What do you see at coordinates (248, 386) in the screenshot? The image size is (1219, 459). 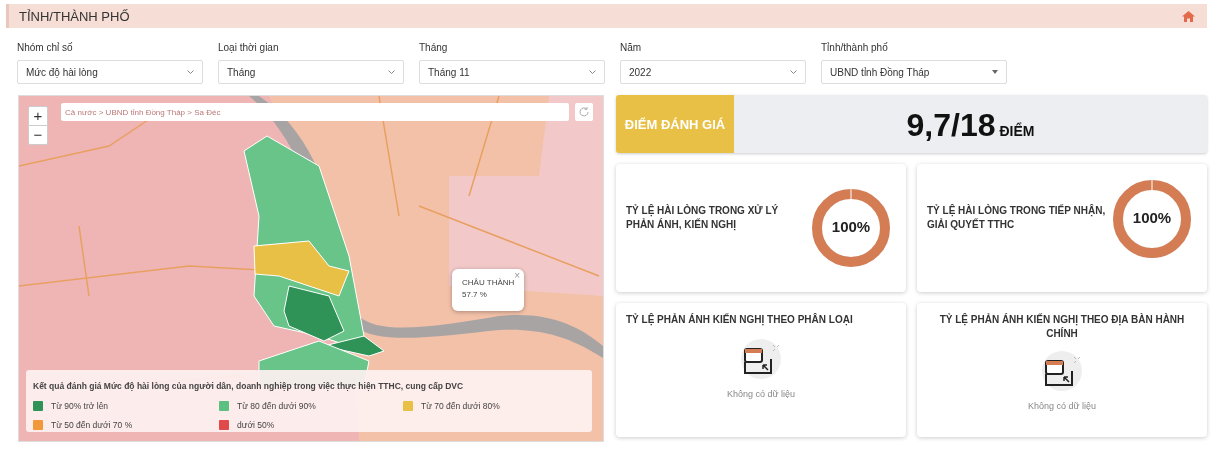 I see `legend-title: Kết quả đánh giá Mức độ hài lòng của người dân, doanh nghiệp trong việc thực hiện TTHC, cung cấp DVC` at bounding box center [248, 386].